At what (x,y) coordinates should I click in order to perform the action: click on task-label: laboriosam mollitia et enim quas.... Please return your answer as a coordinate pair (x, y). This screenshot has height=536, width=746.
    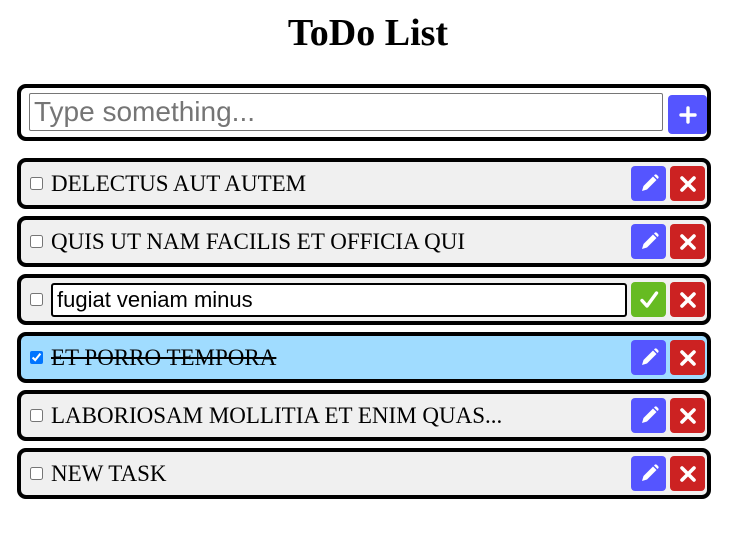
    Looking at the image, I should click on (277, 415).